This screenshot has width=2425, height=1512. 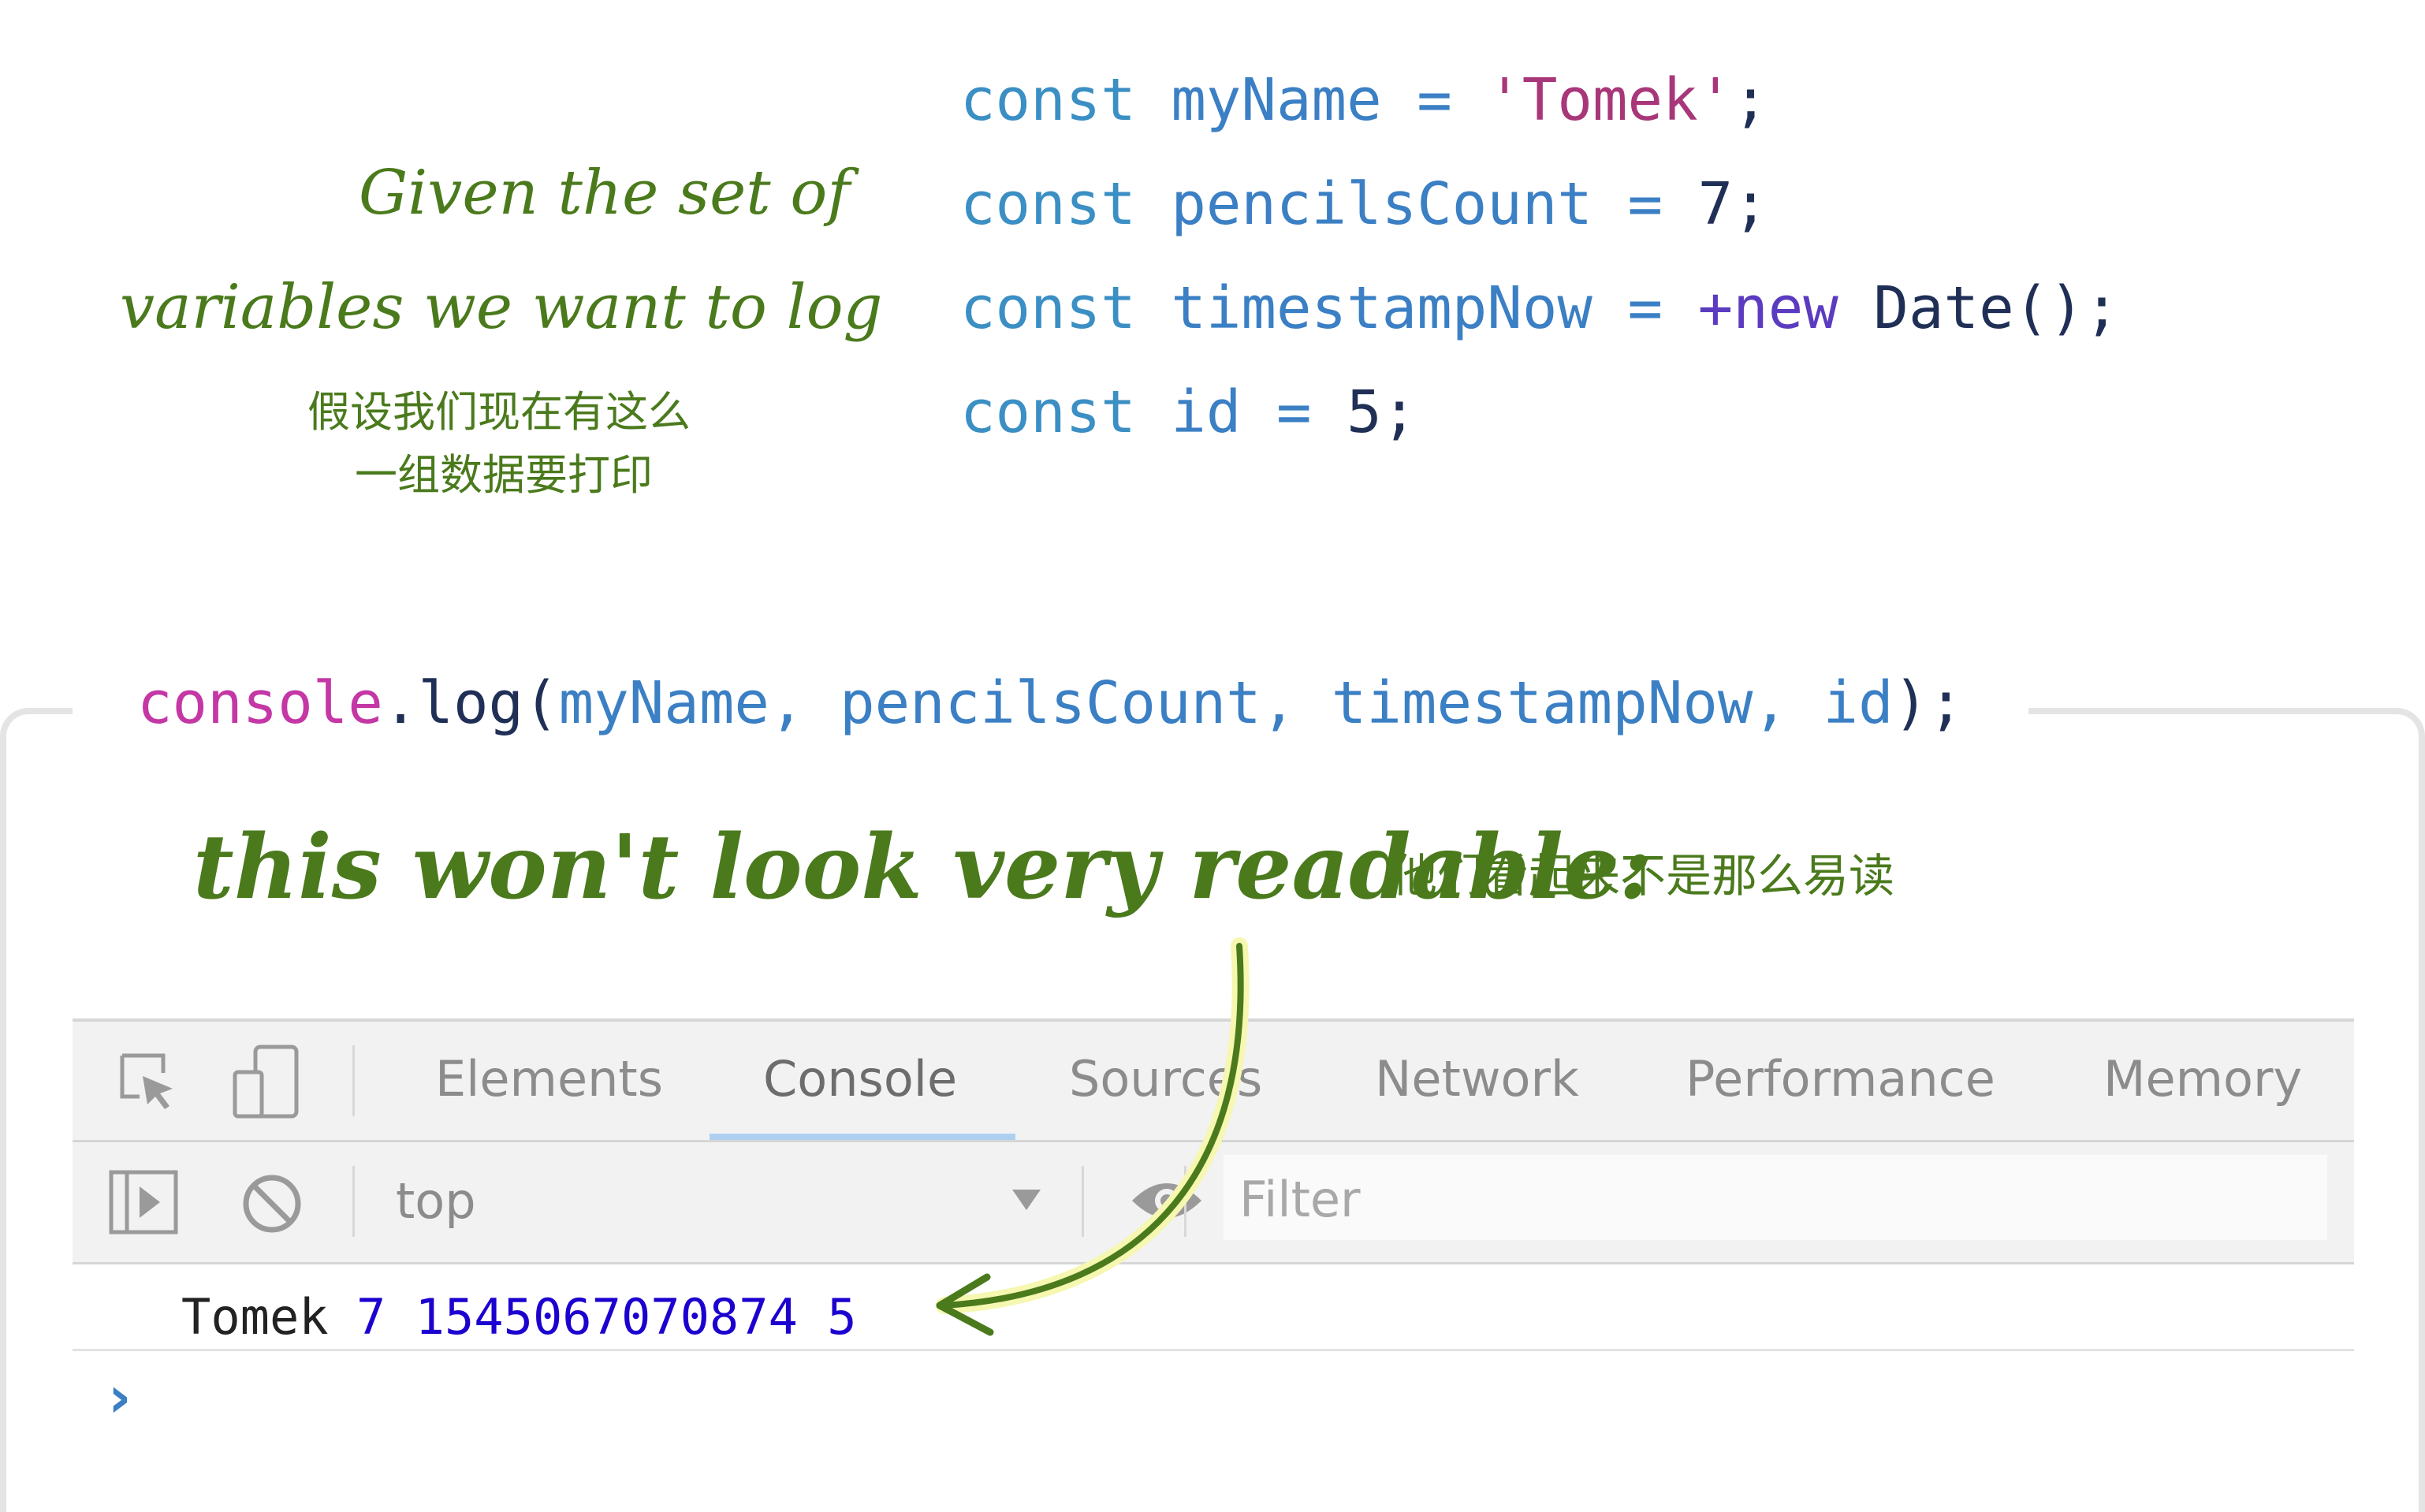 I want to click on curved-arrow-icon, so click(x=1093, y=1136).